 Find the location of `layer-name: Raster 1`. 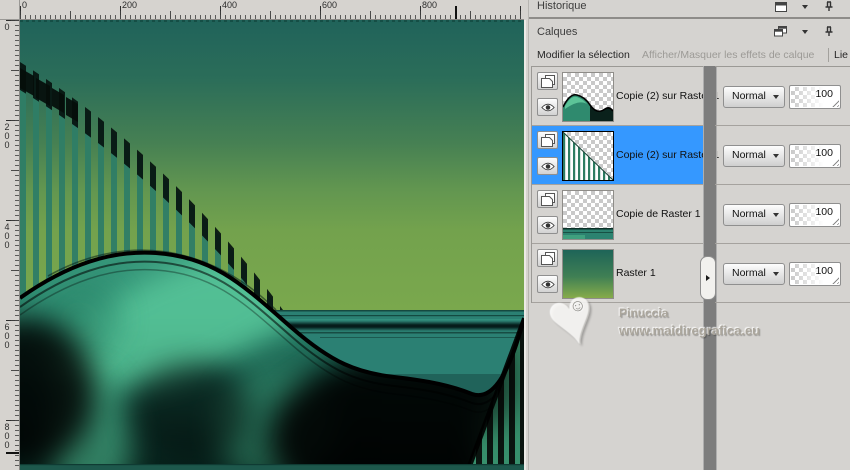

layer-name: Raster 1 is located at coordinates (636, 273).